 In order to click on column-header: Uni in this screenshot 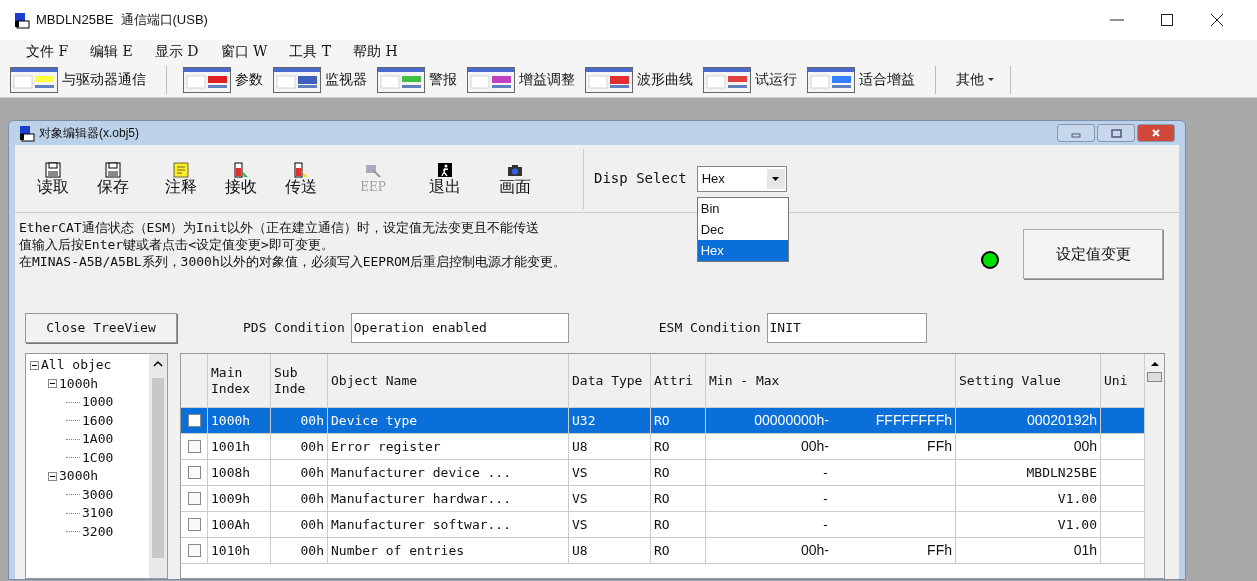, I will do `click(1123, 381)`.